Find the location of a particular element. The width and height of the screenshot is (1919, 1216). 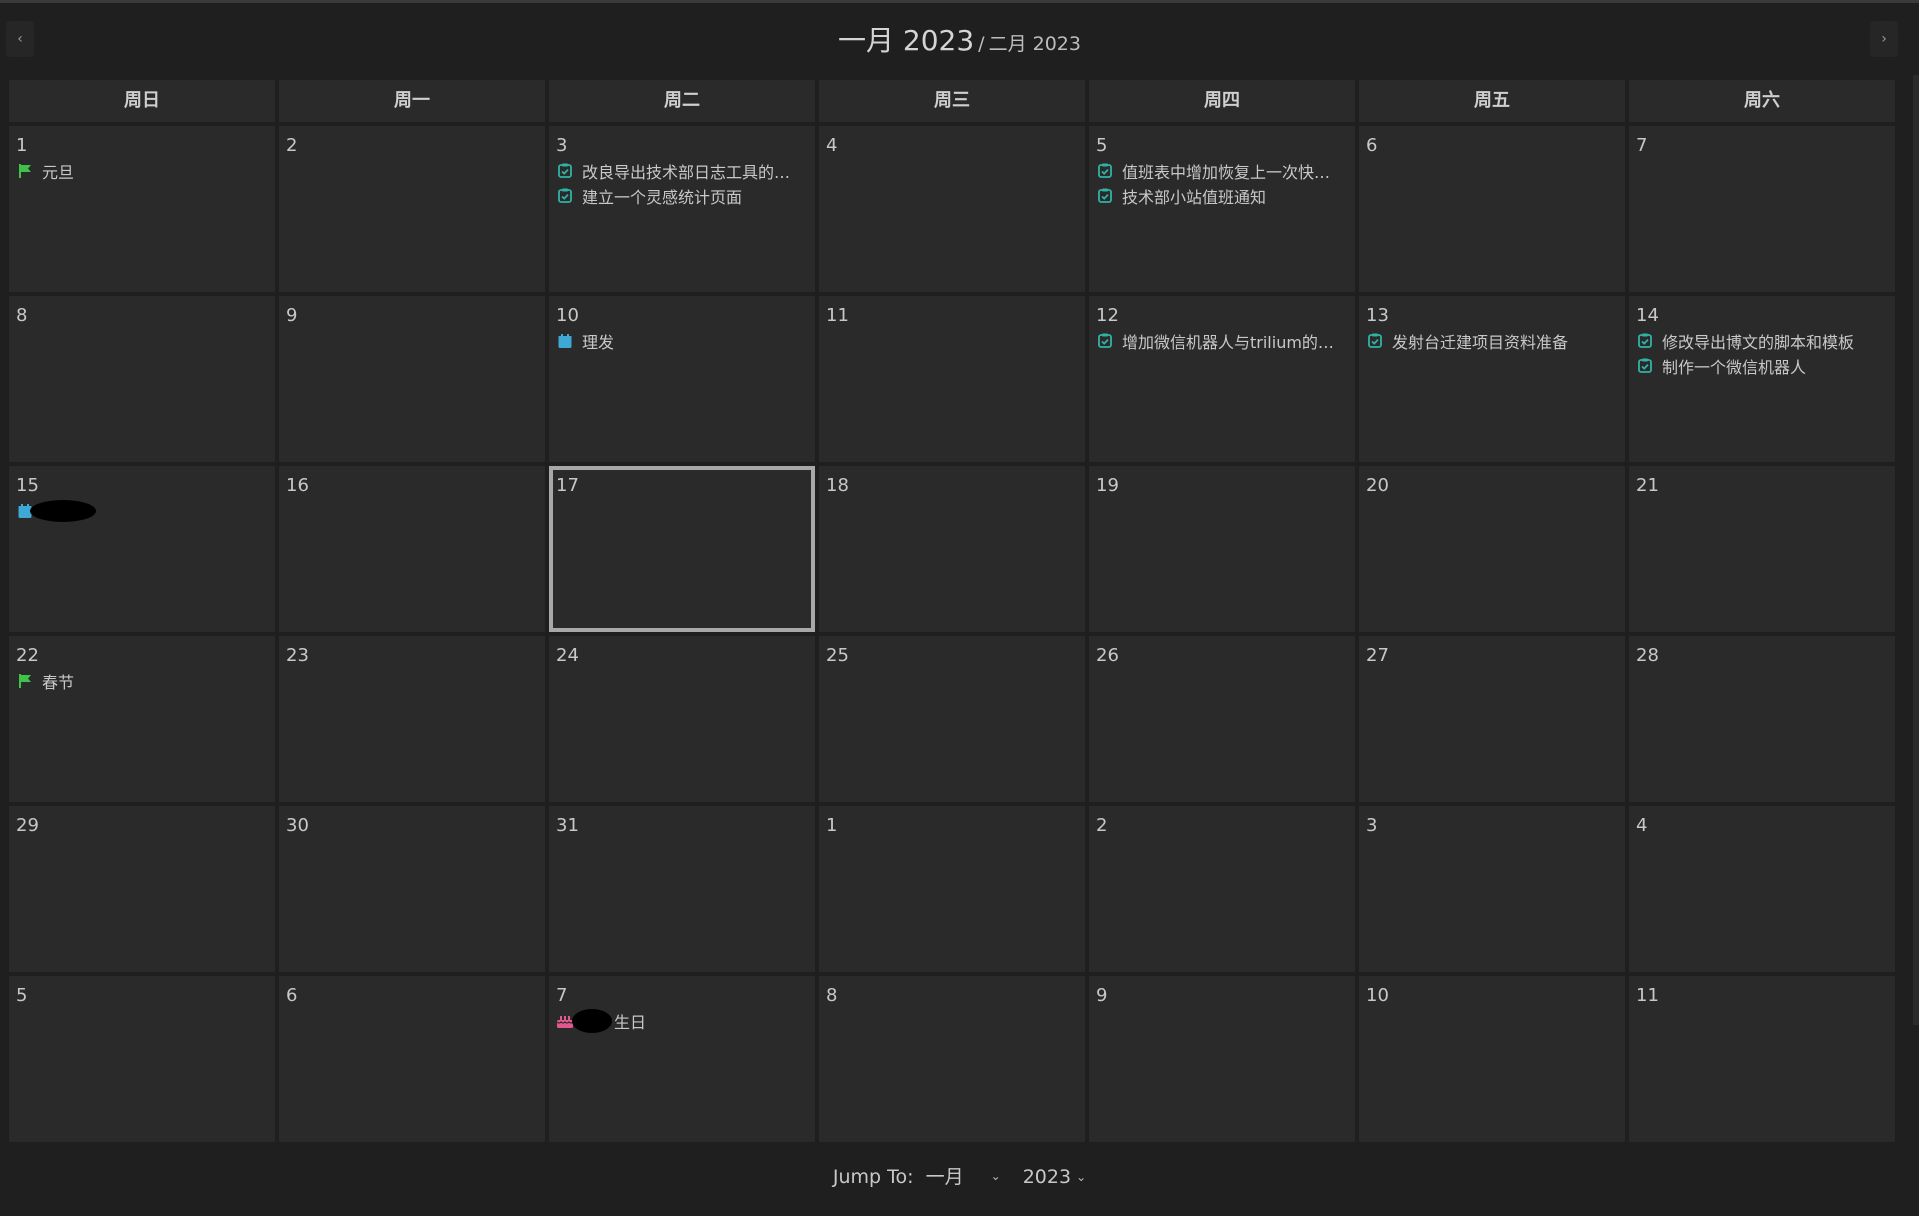

day-number: 1 is located at coordinates (22, 145).